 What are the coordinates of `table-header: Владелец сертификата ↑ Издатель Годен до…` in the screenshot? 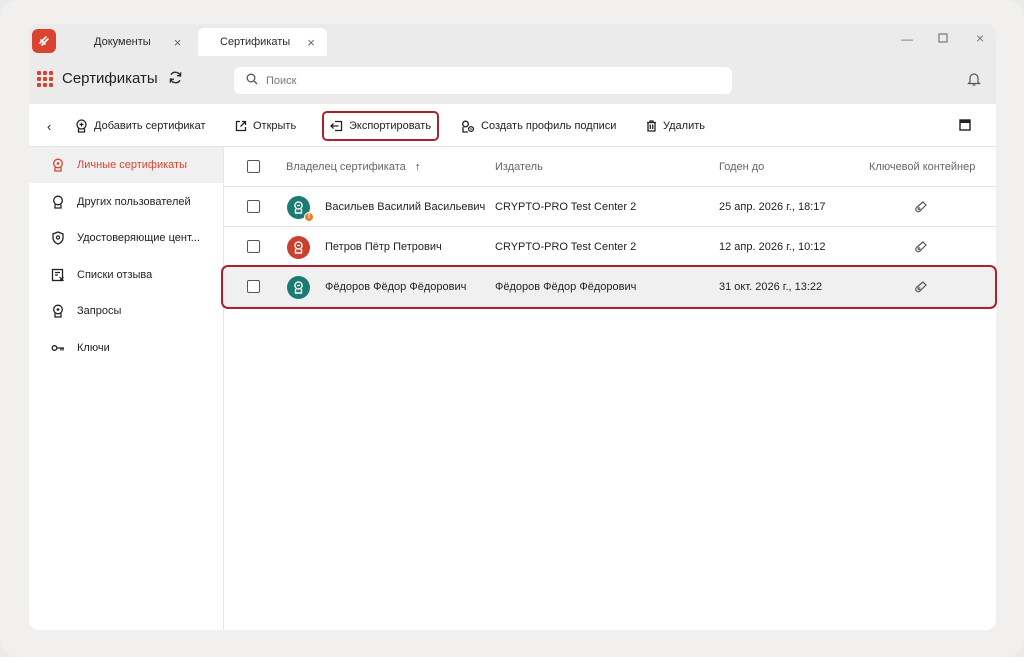 It's located at (610, 167).